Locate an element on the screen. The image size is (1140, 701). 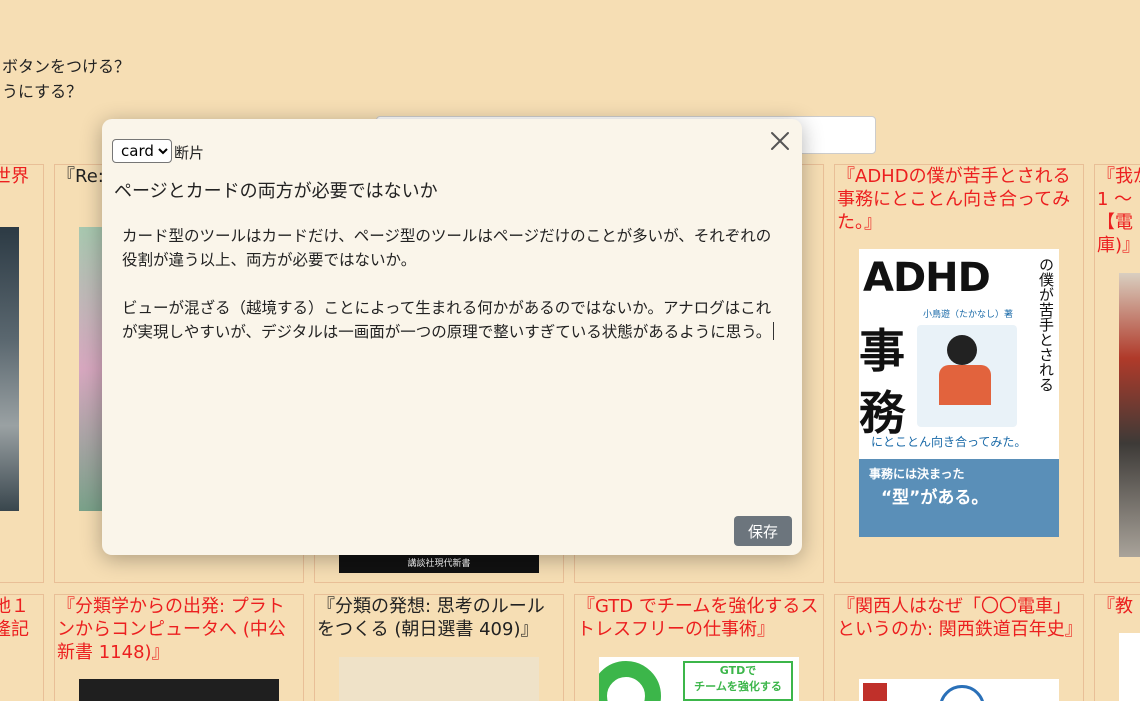
book-card-title: 『教 is located at coordinates (1115, 606).